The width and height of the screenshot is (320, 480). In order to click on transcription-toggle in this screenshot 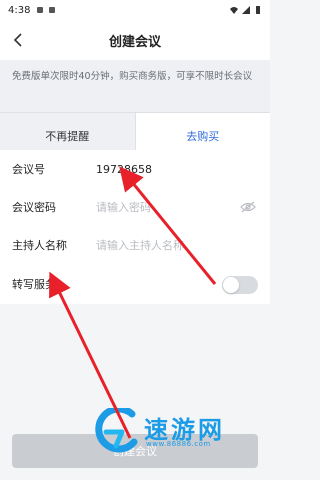, I will do `click(240, 285)`.